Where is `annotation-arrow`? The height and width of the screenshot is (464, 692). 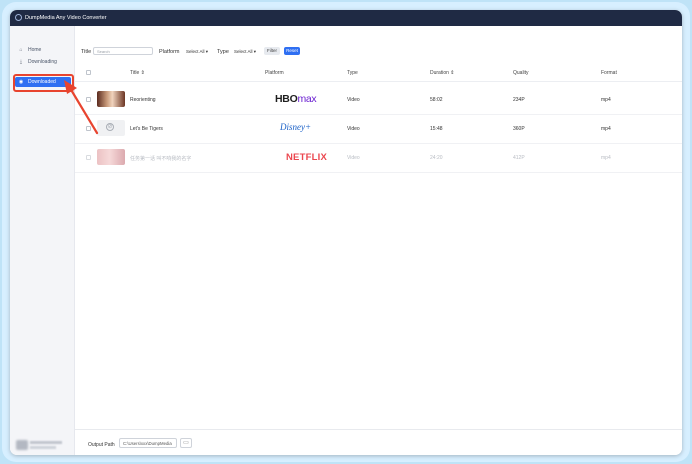
annotation-arrow is located at coordinates (81, 107).